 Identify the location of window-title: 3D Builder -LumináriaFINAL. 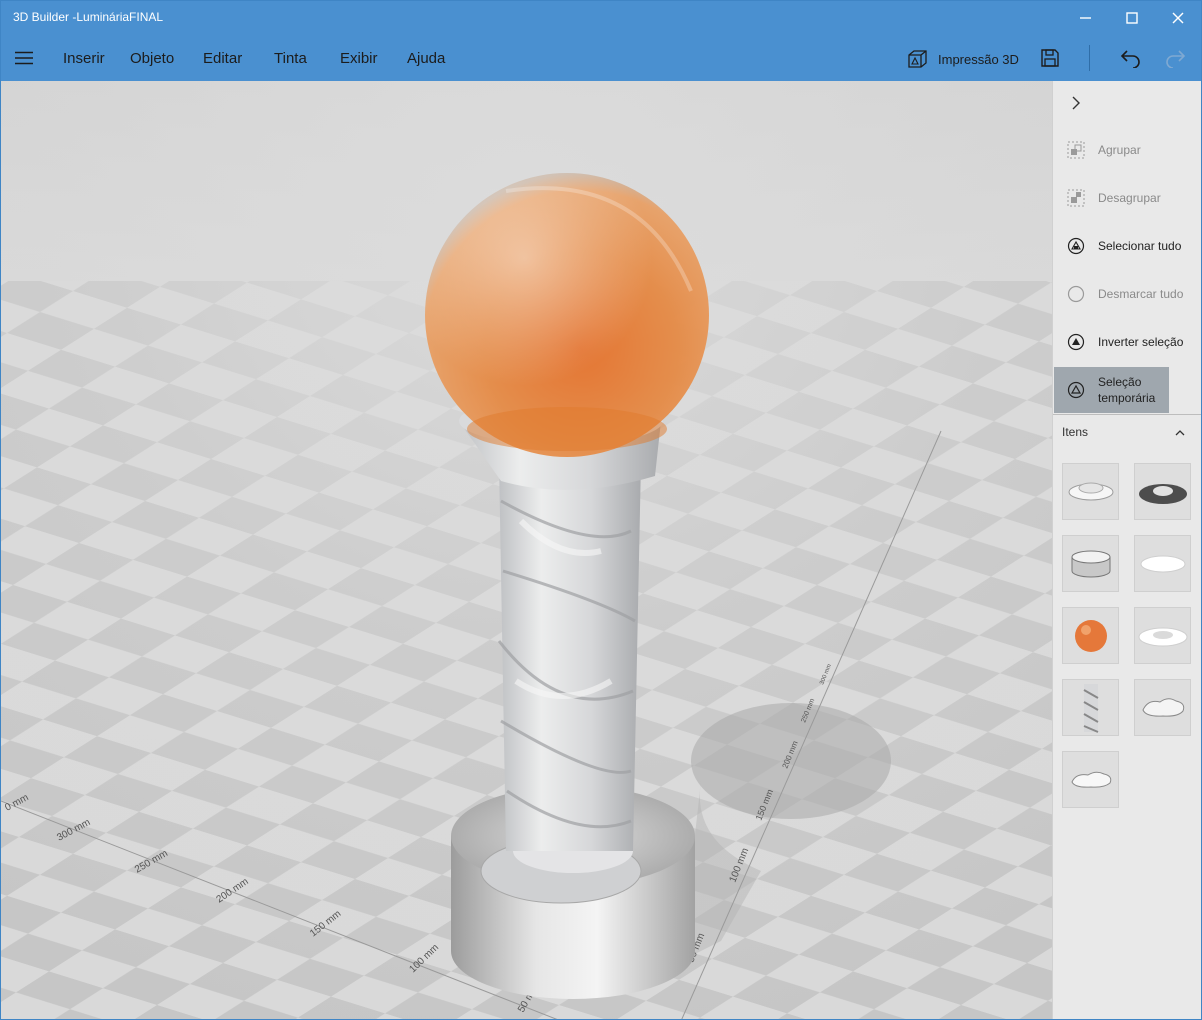
(88, 17).